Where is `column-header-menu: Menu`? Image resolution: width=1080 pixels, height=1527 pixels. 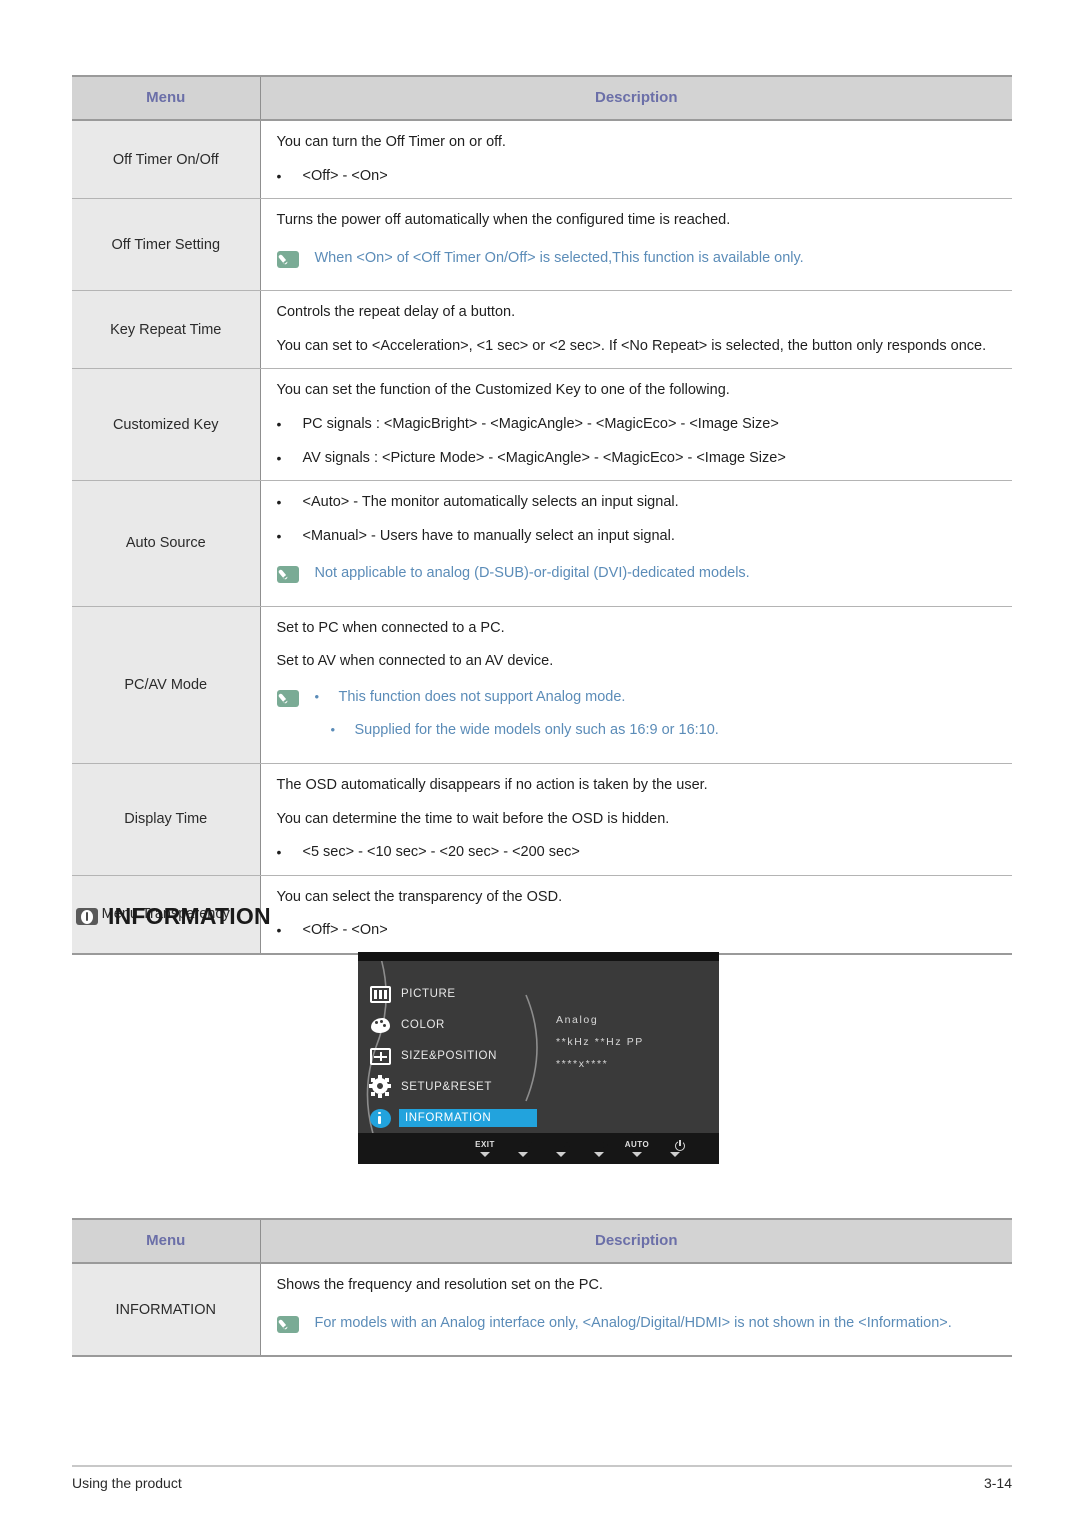 column-header-menu: Menu is located at coordinates (166, 98).